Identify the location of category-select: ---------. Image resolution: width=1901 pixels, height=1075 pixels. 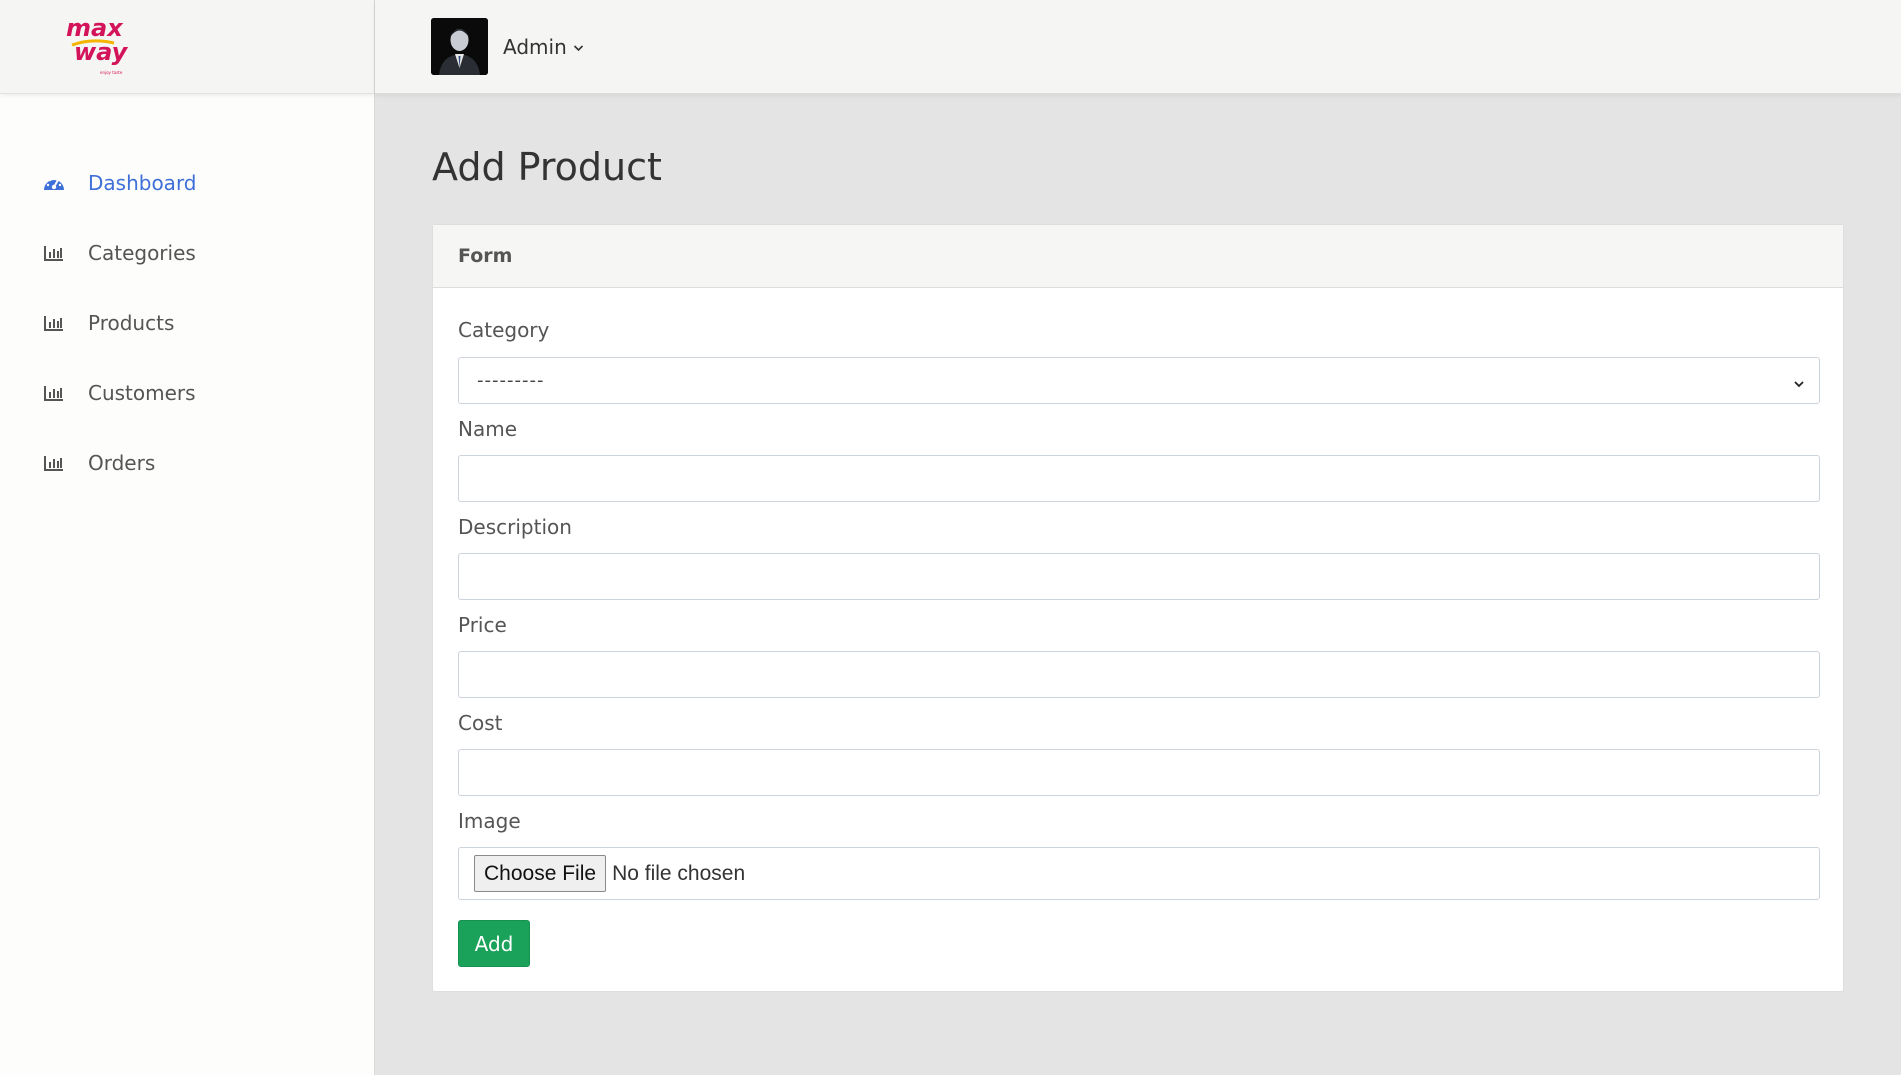
(1139, 380).